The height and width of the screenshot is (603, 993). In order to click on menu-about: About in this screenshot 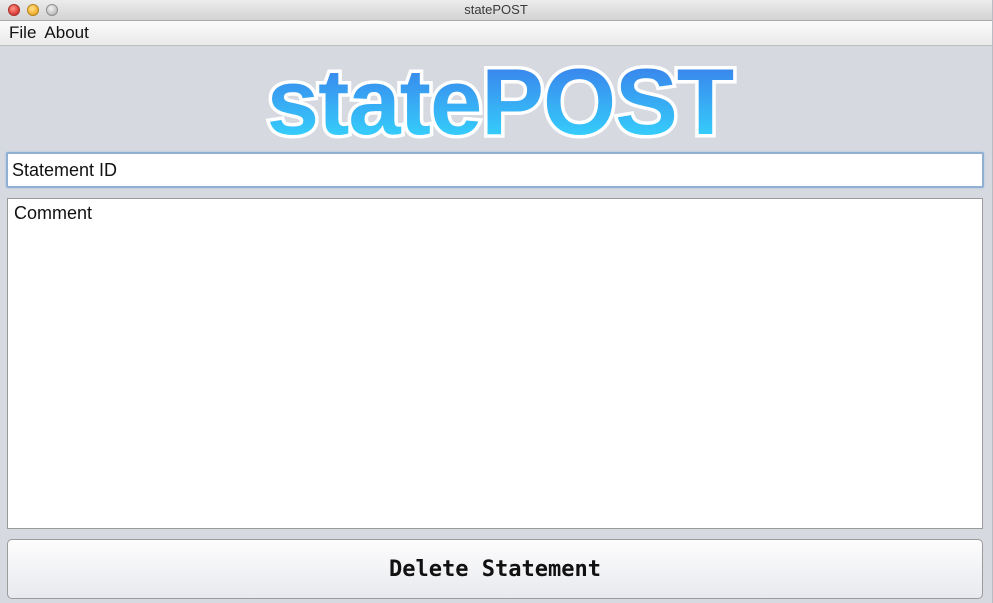, I will do `click(66, 33)`.